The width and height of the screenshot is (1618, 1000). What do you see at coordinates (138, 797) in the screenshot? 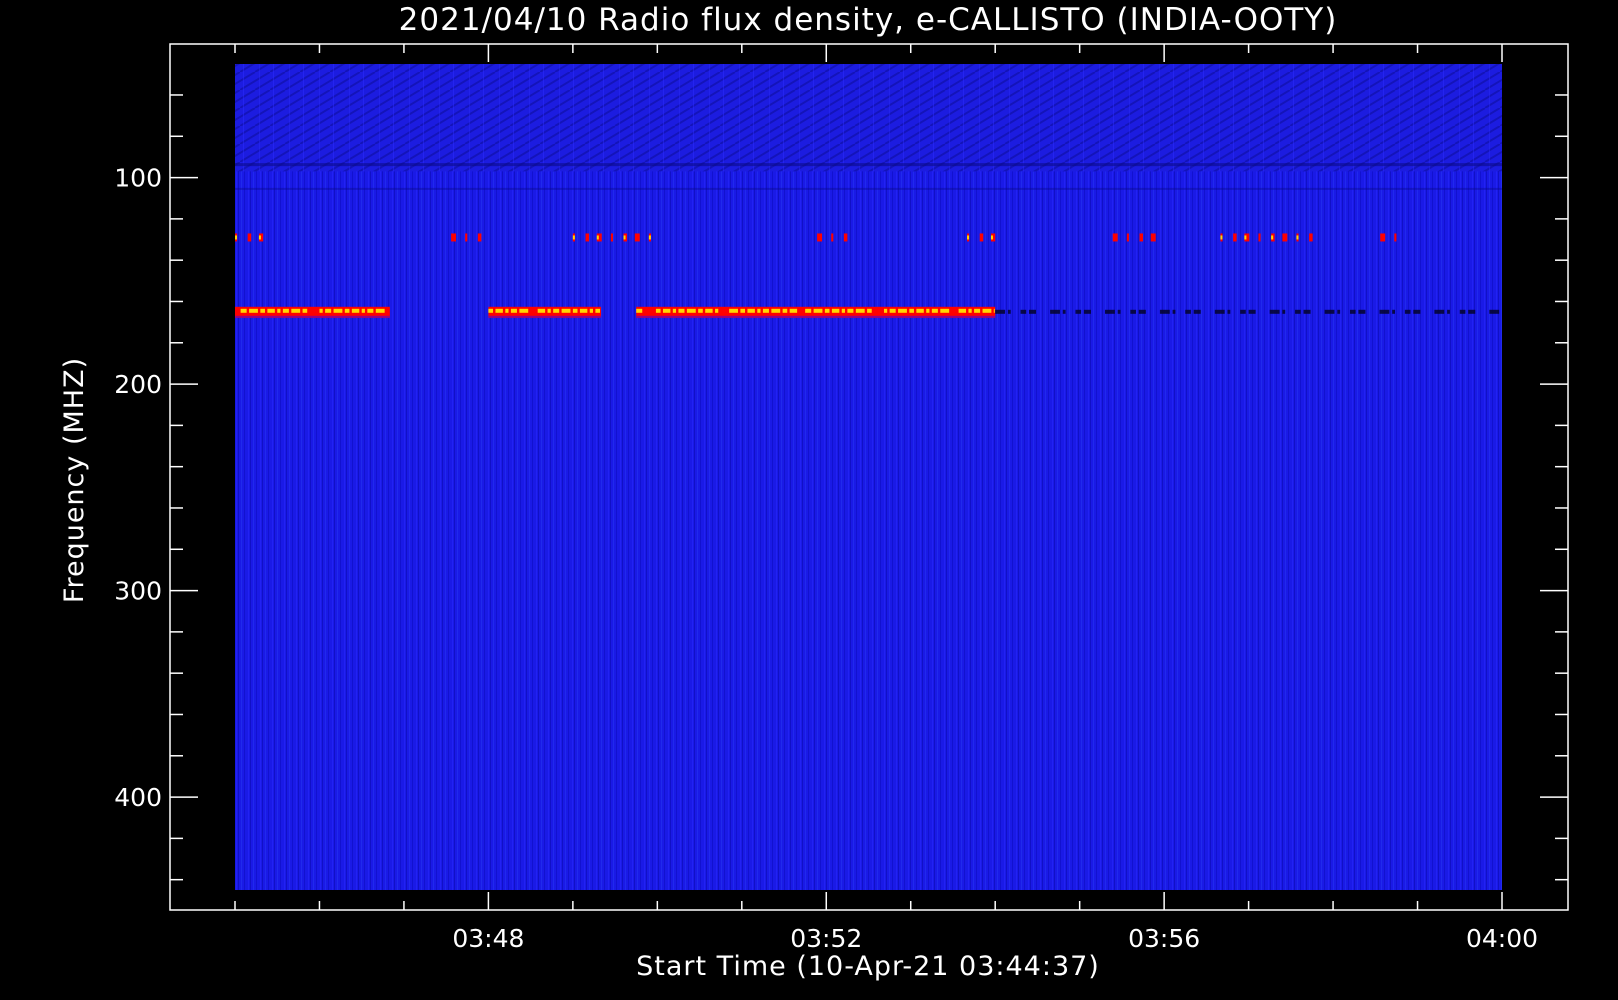
I see `y-tick-label: 400` at bounding box center [138, 797].